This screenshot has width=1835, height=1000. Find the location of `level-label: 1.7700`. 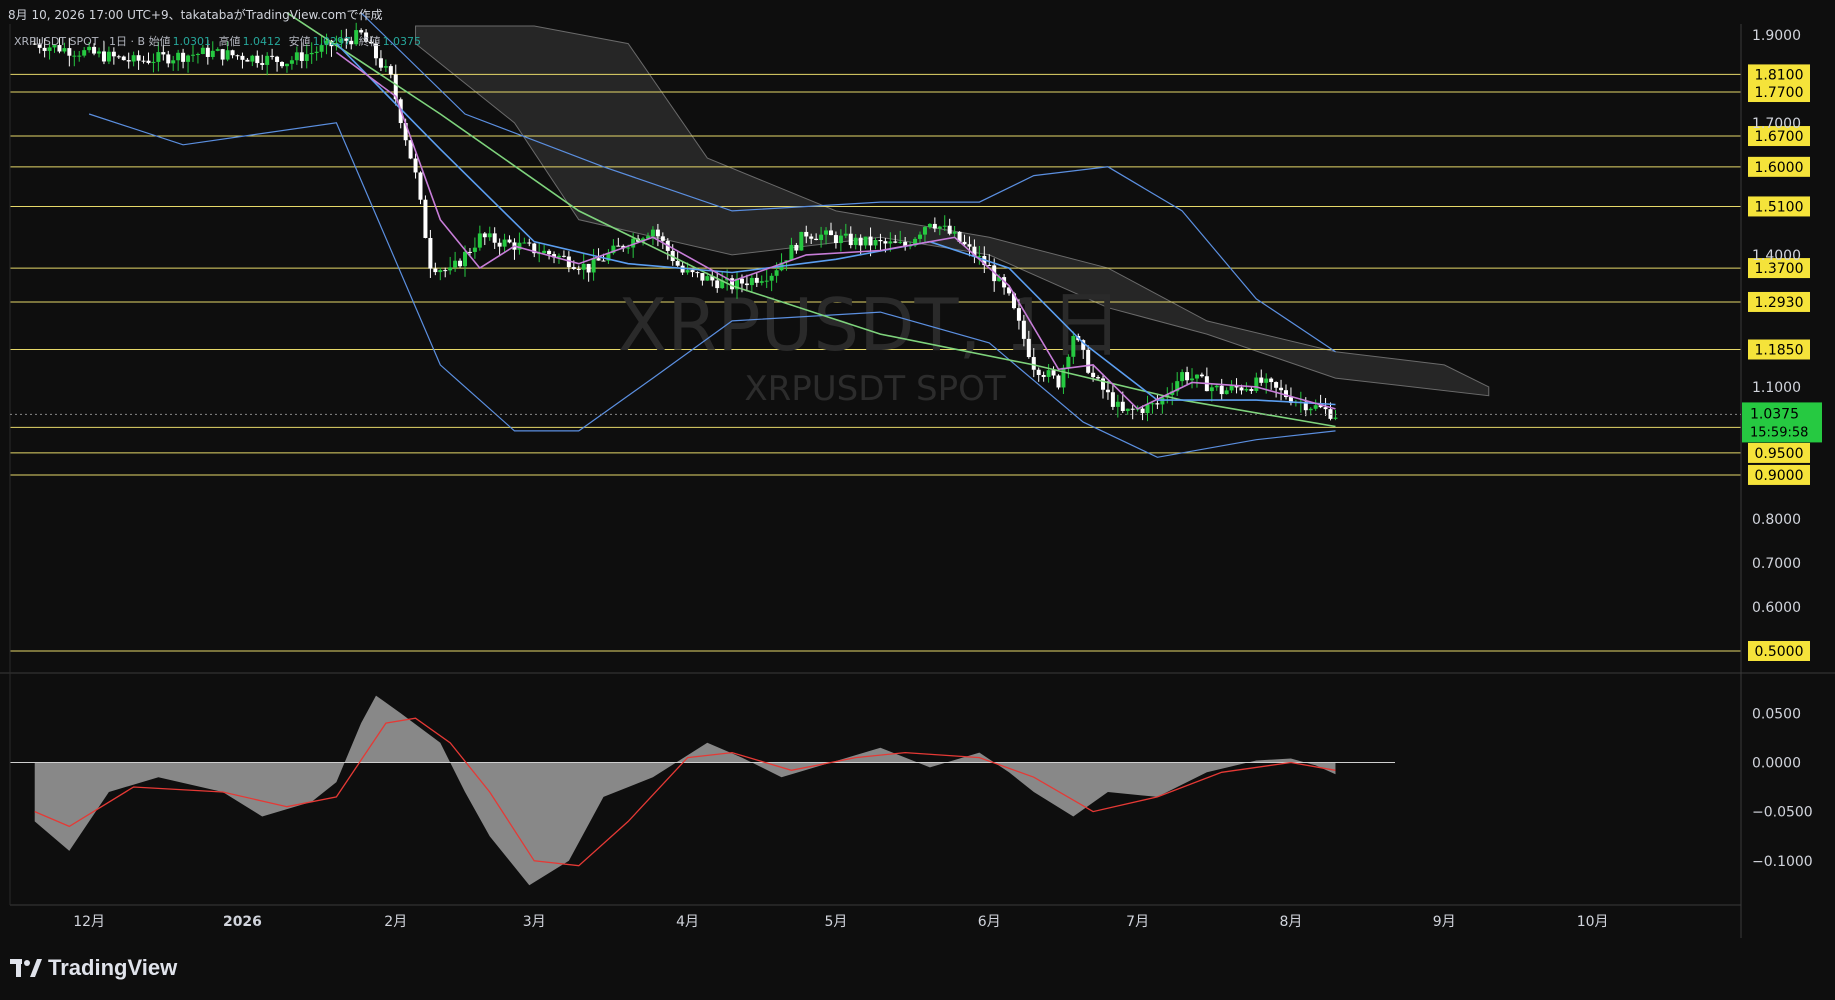

level-label: 1.7700 is located at coordinates (1779, 93).